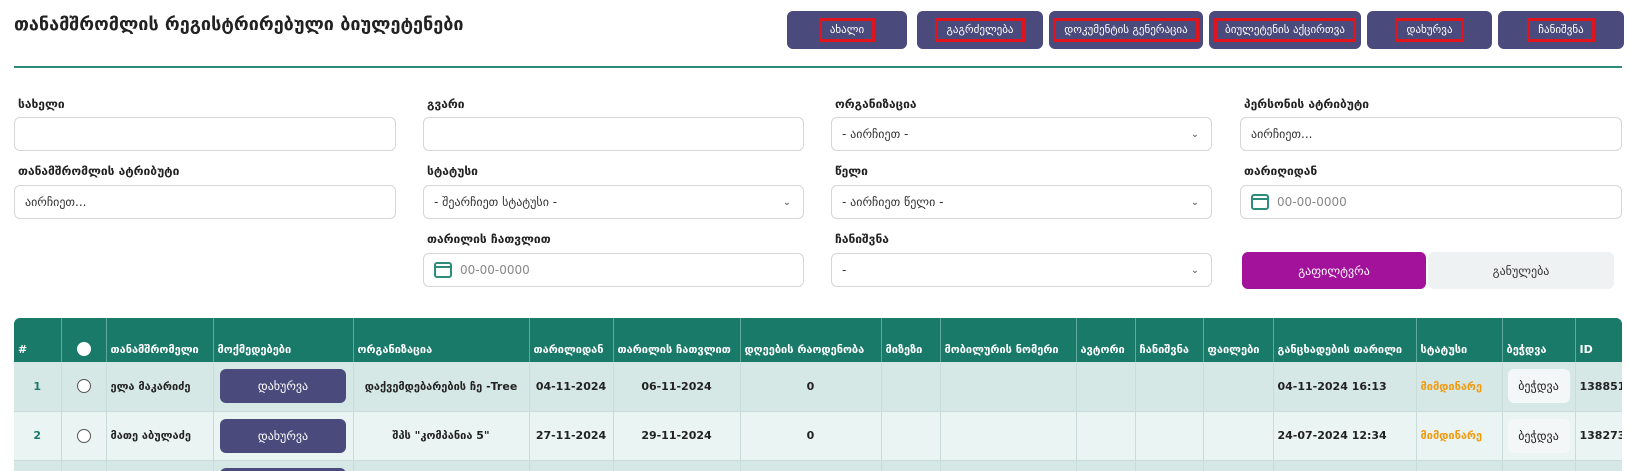 Image resolution: width=1630 pixels, height=471 pixels. I want to click on col-header-bookmark: ჩანიშვნა, so click(1169, 340).